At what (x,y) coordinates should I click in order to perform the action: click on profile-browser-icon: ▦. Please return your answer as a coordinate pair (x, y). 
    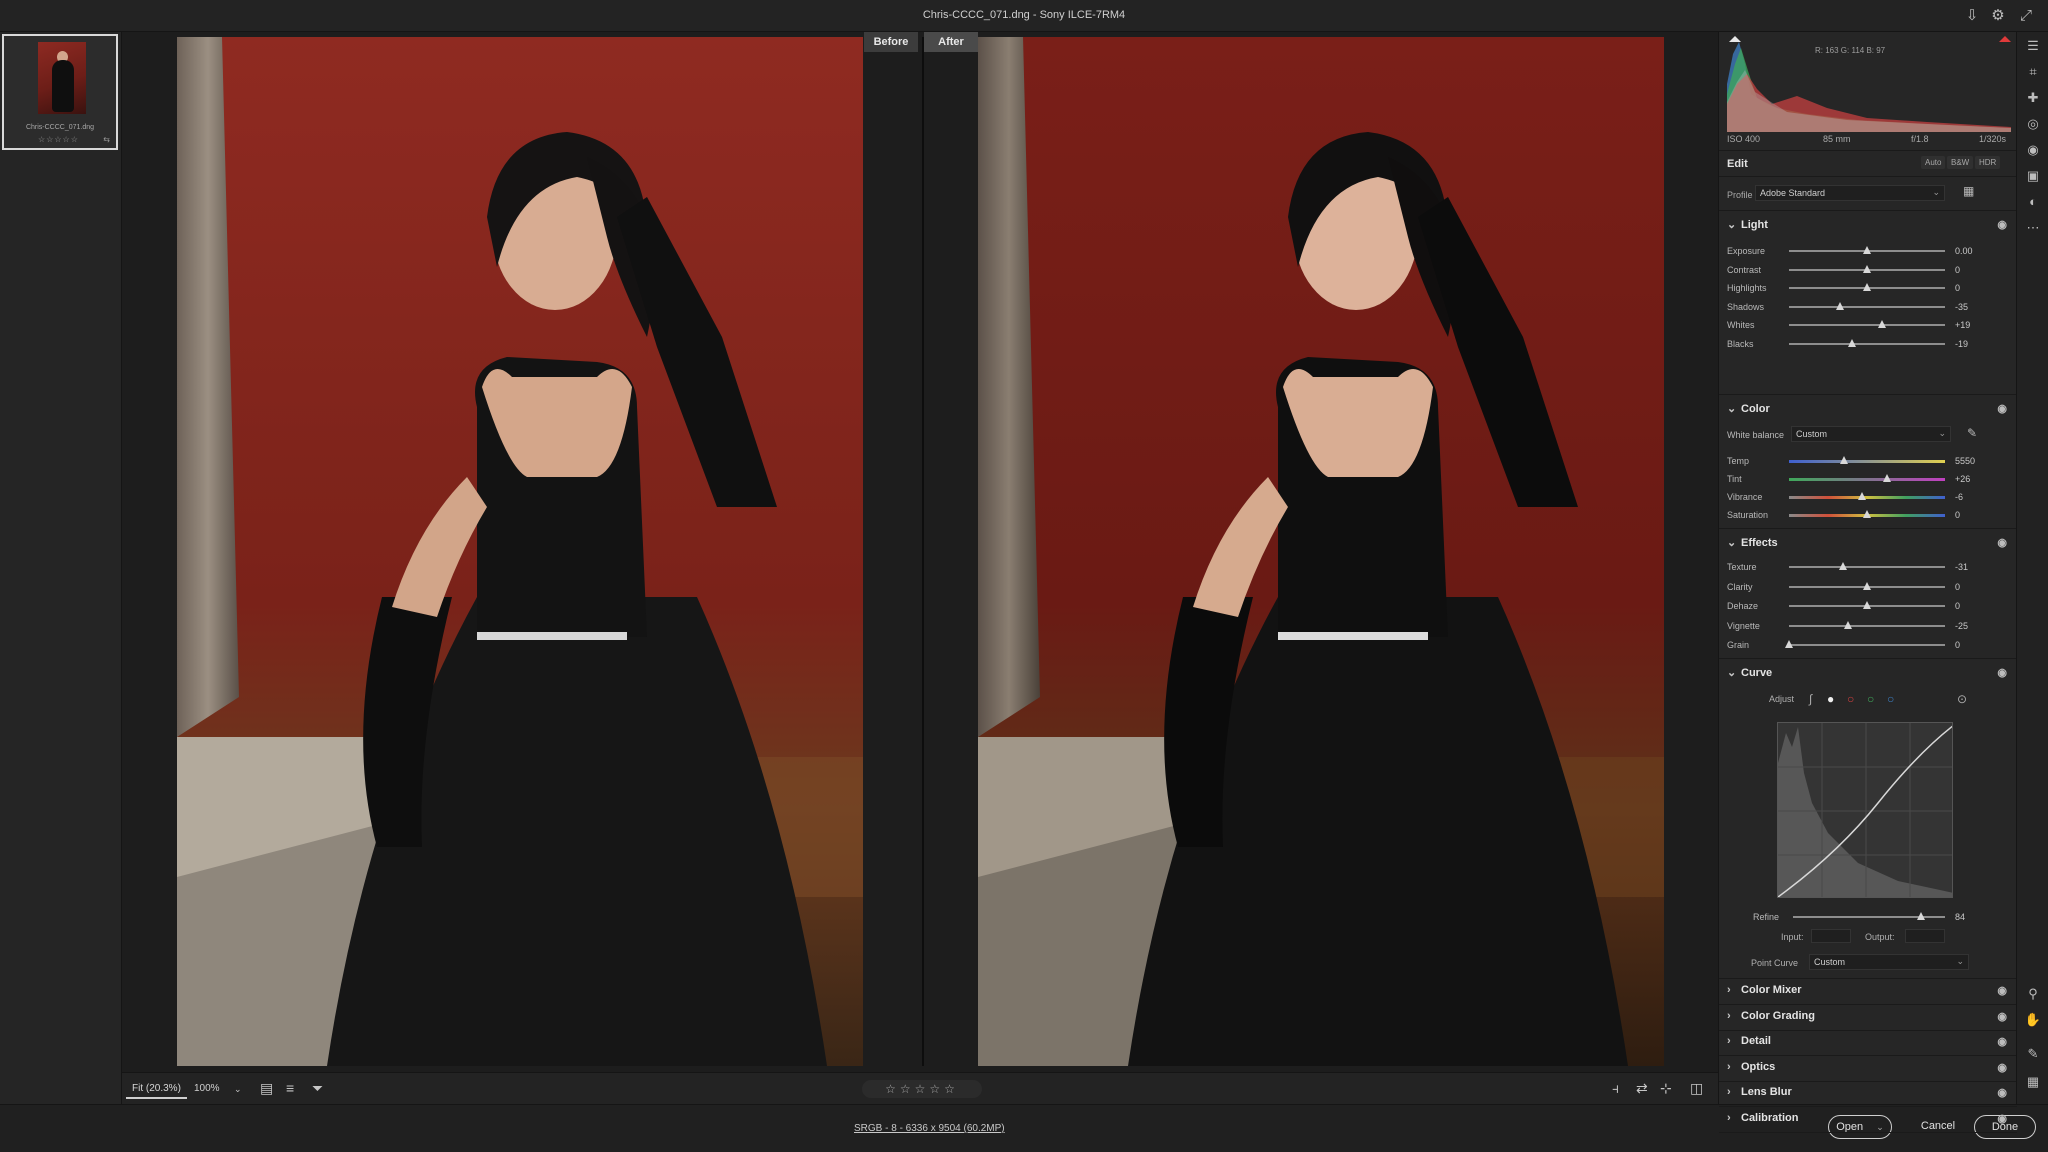
    Looking at the image, I should click on (1968, 191).